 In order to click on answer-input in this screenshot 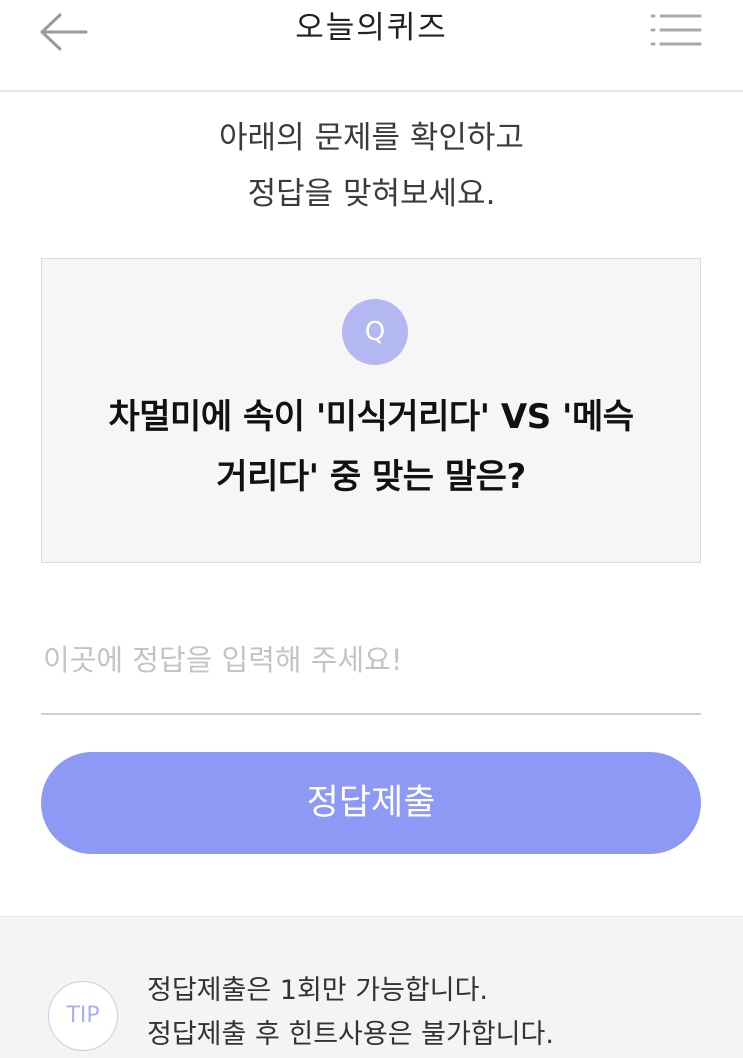, I will do `click(371, 660)`.